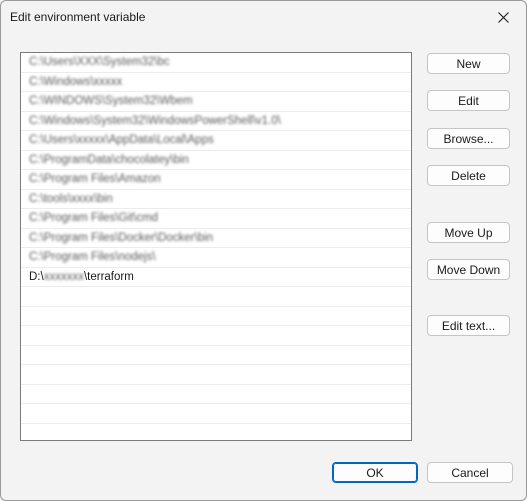 This screenshot has height=501, width=527. What do you see at coordinates (375, 472) in the screenshot?
I see `ok-button: OK` at bounding box center [375, 472].